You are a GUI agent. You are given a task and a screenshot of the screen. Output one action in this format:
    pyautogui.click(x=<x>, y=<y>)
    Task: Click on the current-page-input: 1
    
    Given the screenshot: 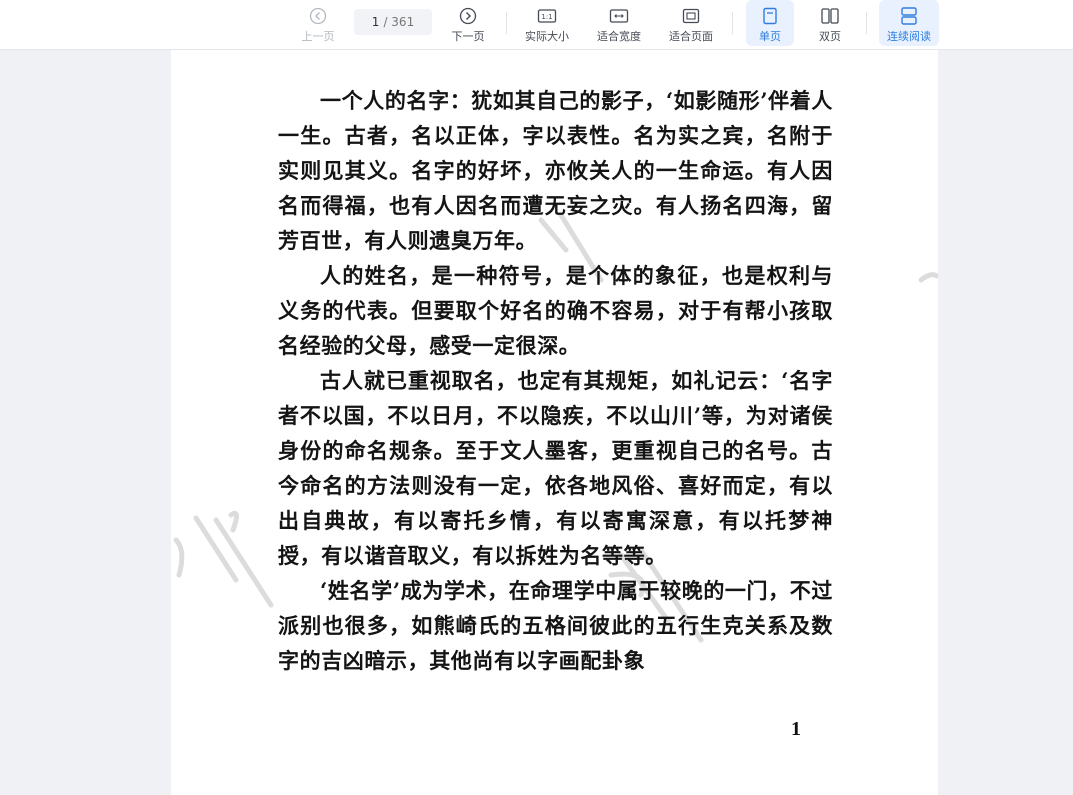 What is the action you would take?
    pyautogui.click(x=376, y=22)
    